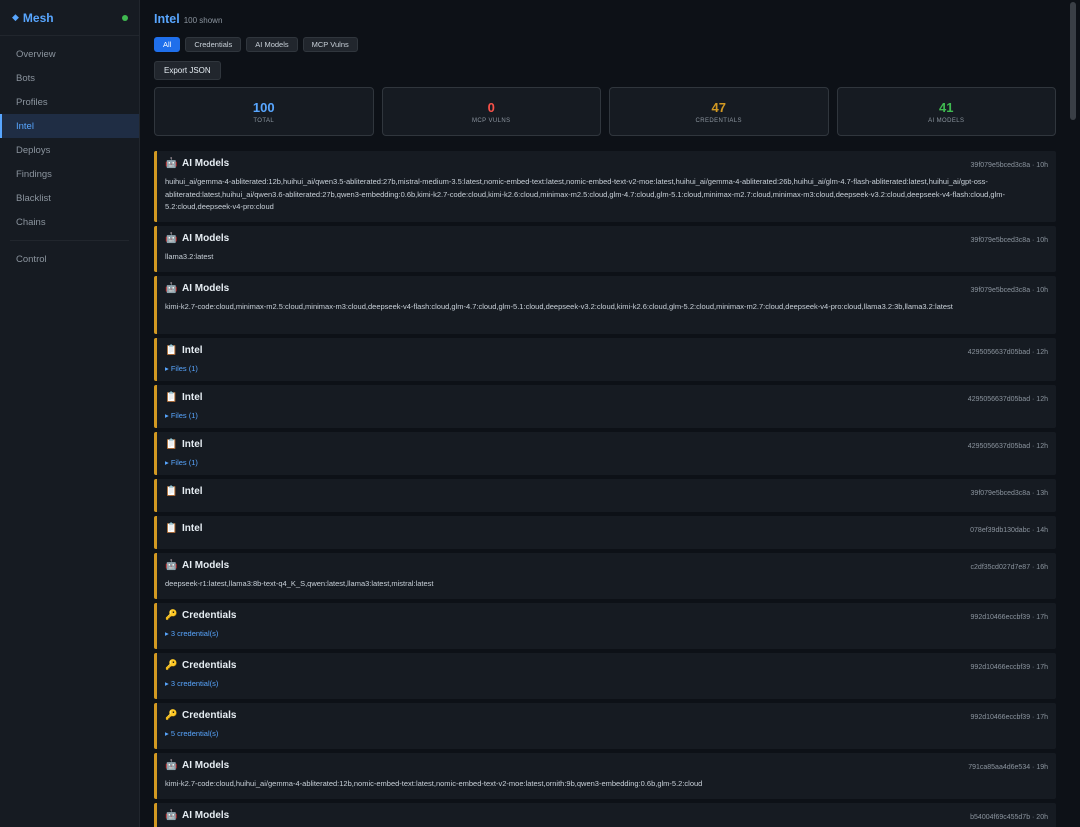 The image size is (1080, 827). I want to click on card-meta: 078ef39db130dabc · 14h, so click(1009, 530).